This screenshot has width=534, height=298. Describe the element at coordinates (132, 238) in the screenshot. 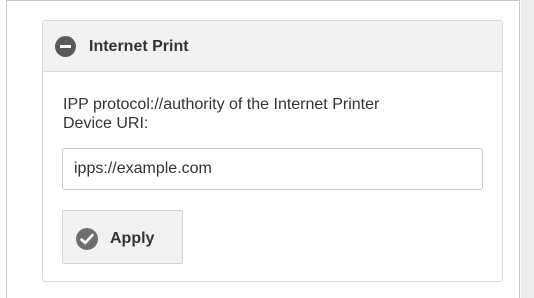

I see `apply-button-label: Apply` at that location.